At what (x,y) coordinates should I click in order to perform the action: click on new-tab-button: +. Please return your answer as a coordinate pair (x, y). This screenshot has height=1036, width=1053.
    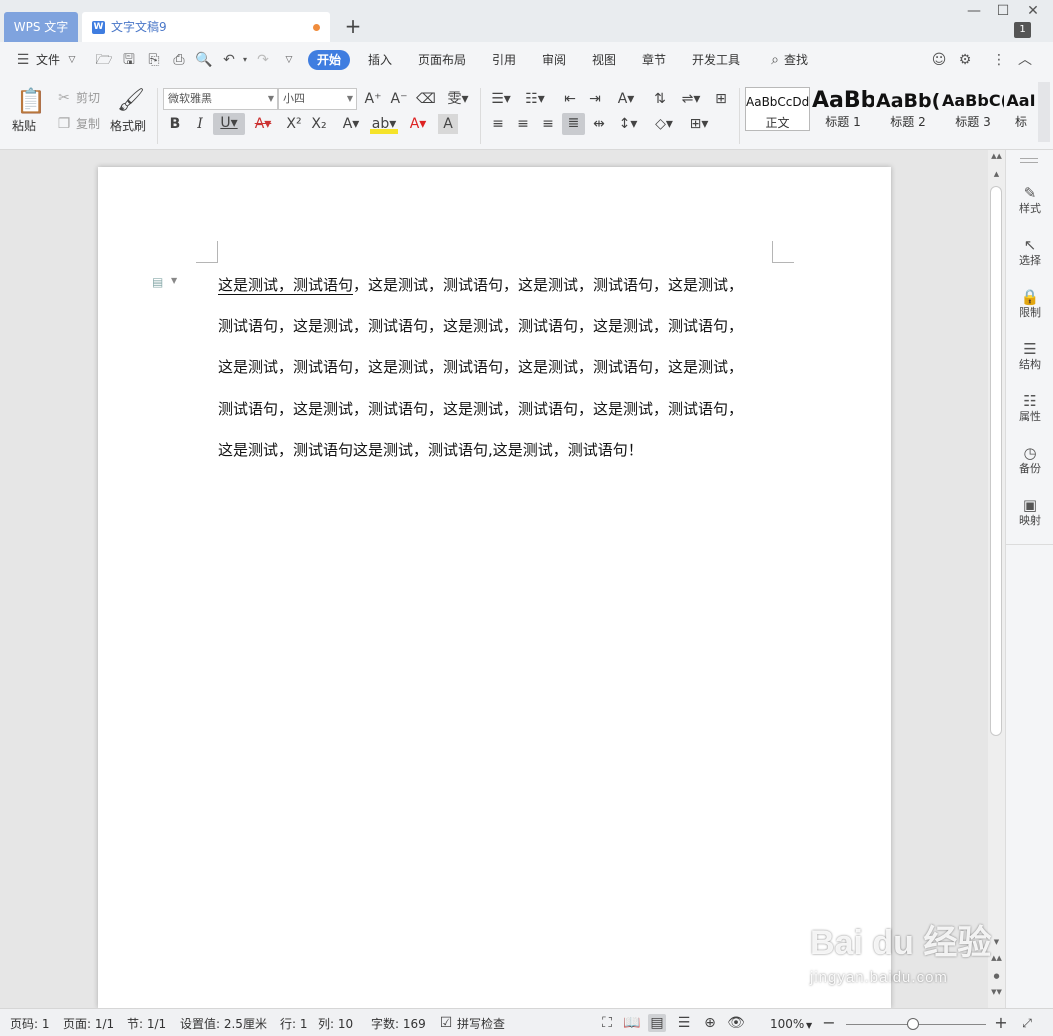
    Looking at the image, I should click on (353, 26).